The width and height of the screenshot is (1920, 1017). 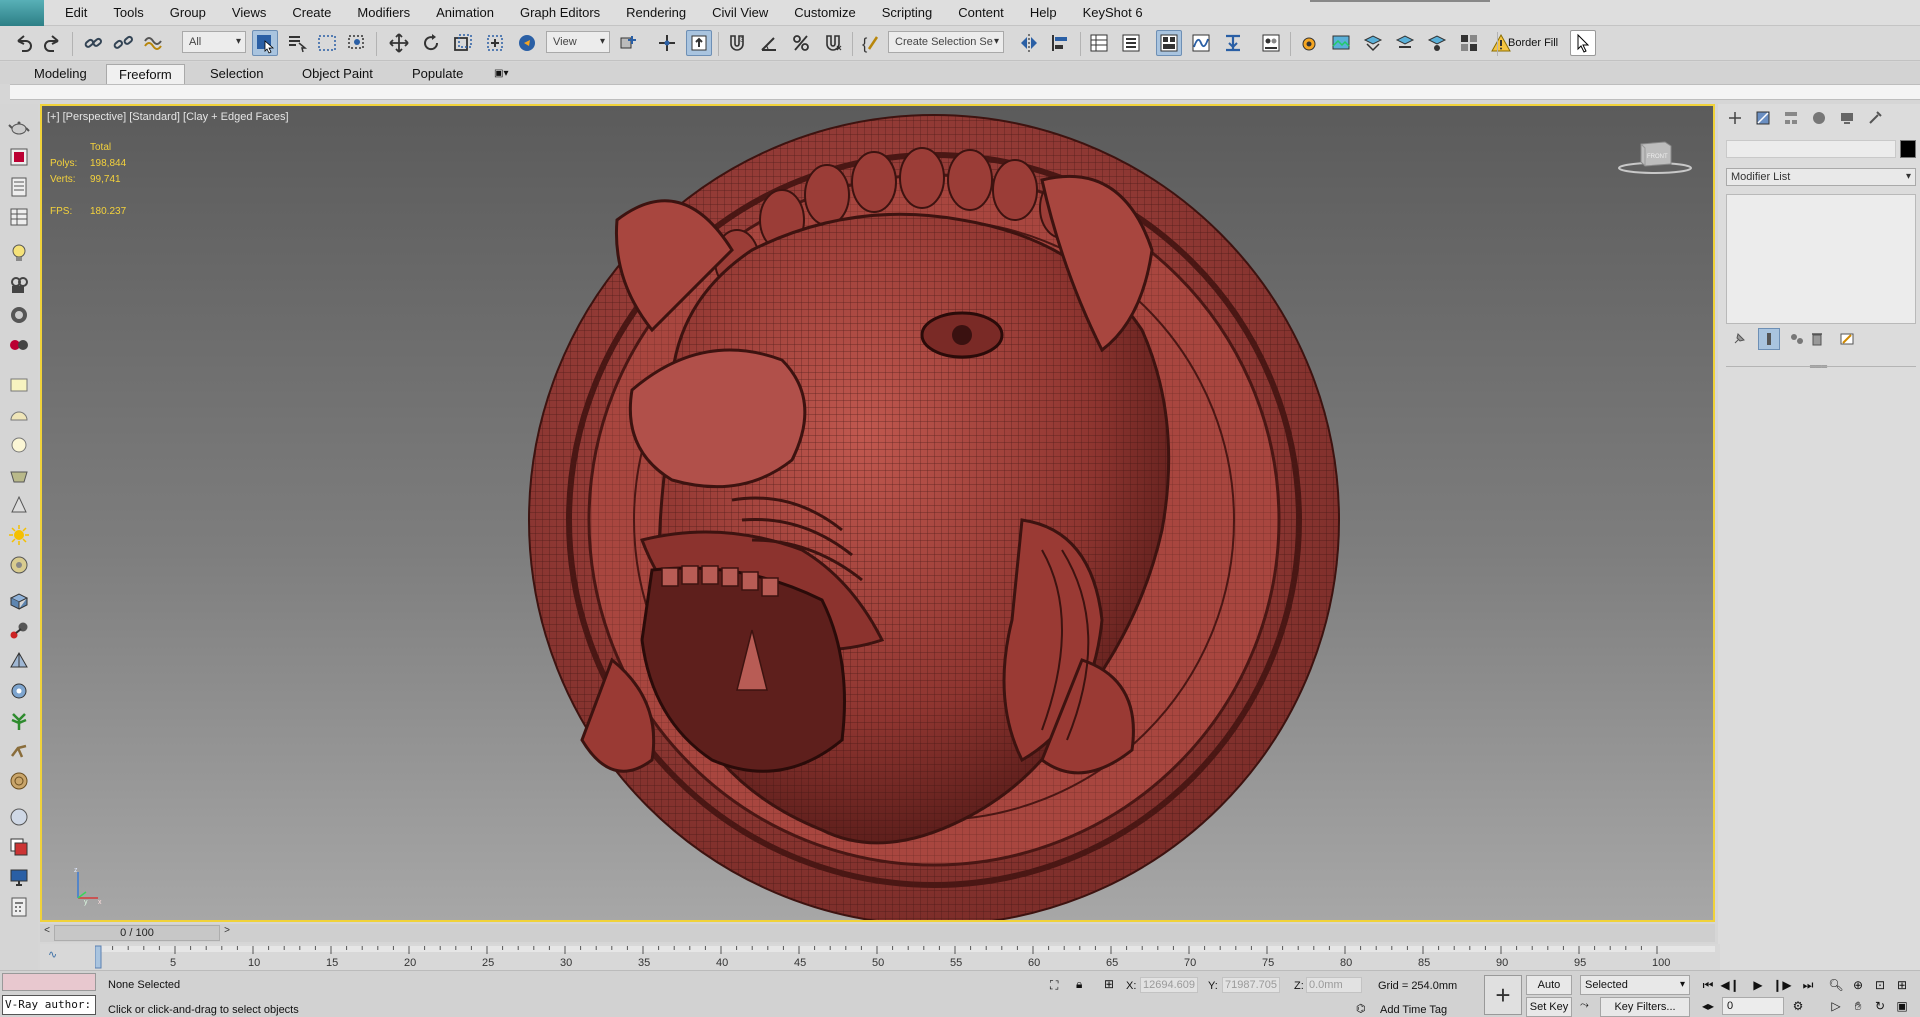 I want to click on select-by-name-icon, so click(x=297, y=43).